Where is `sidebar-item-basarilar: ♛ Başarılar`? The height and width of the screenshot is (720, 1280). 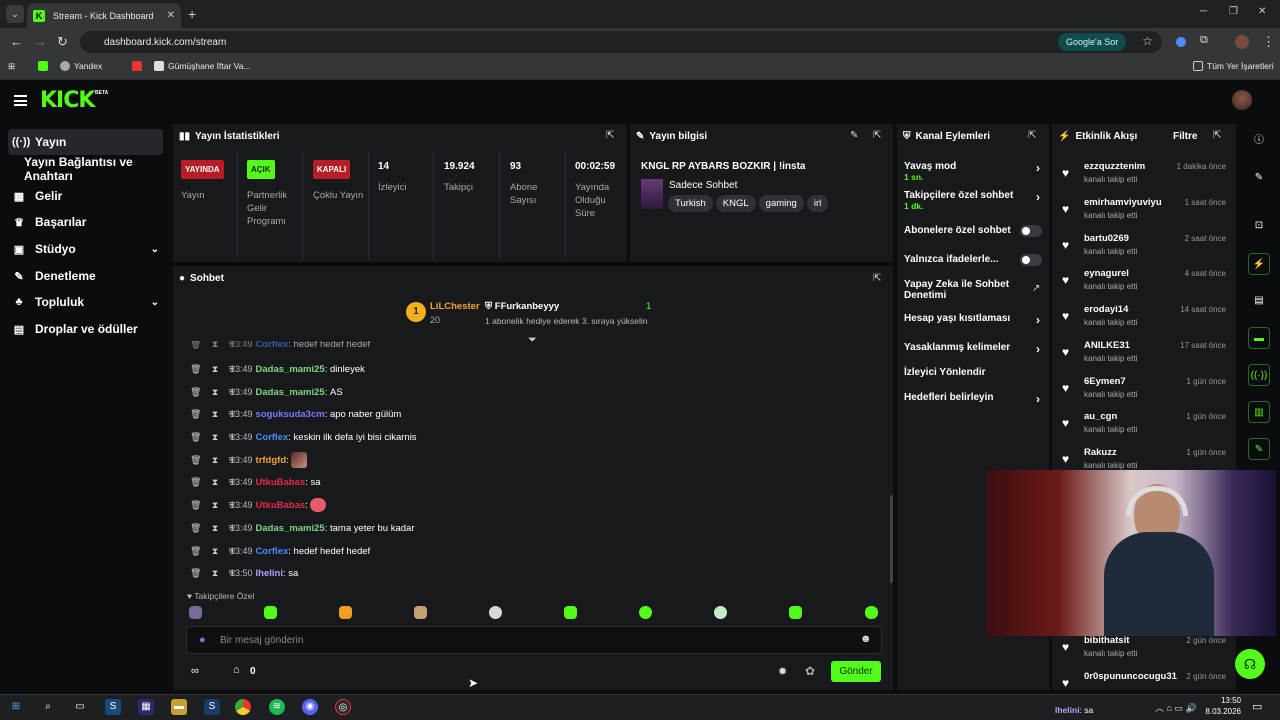
sidebar-item-basarilar: ♛ Başarılar is located at coordinates (85, 222).